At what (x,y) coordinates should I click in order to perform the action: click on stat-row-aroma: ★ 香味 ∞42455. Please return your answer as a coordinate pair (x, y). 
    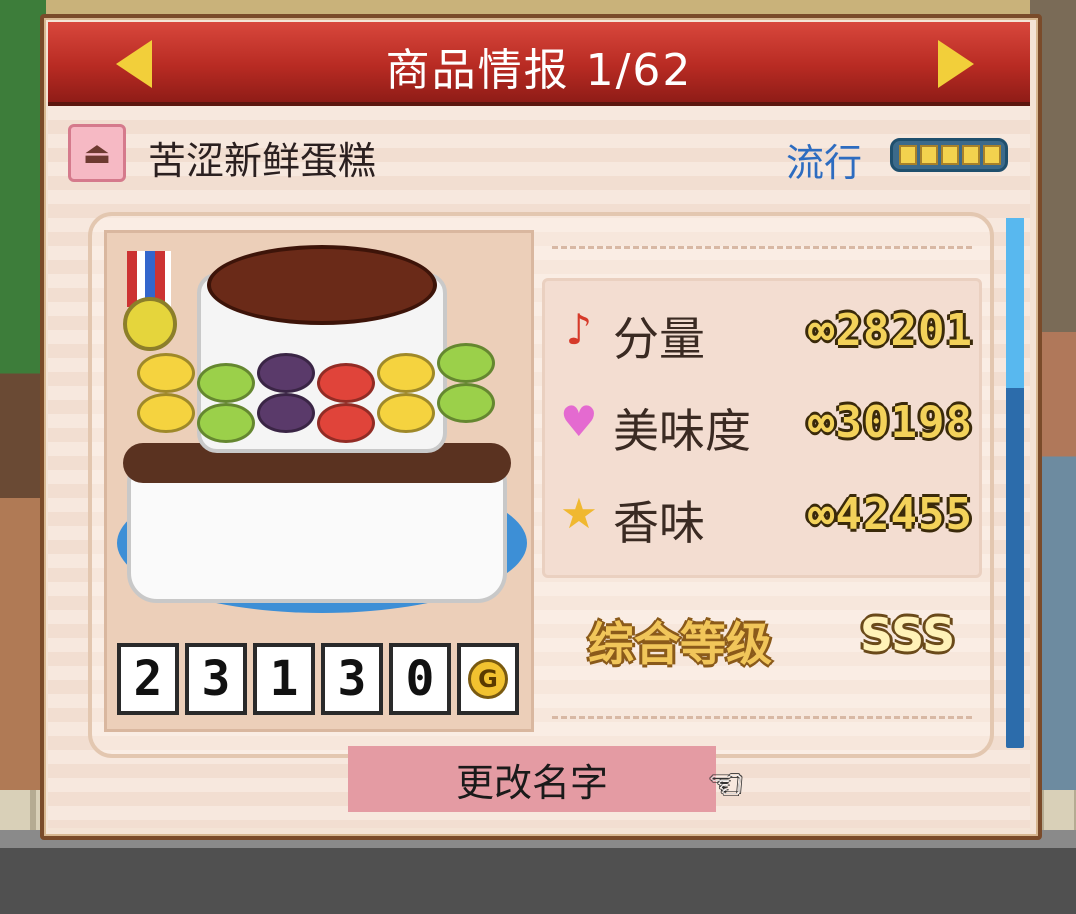
    Looking at the image, I should click on (765, 513).